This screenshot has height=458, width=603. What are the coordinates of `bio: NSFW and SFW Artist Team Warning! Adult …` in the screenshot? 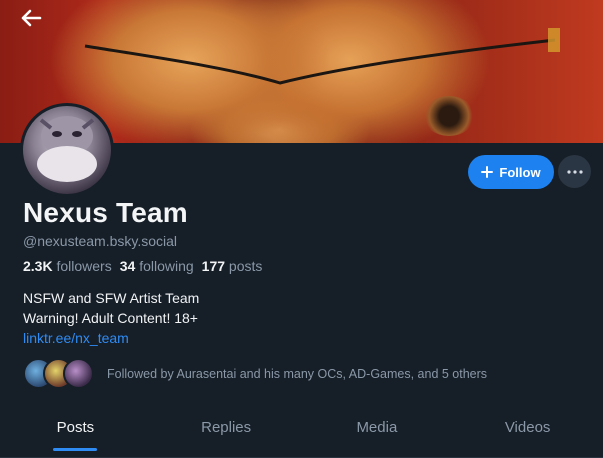 It's located at (111, 318).